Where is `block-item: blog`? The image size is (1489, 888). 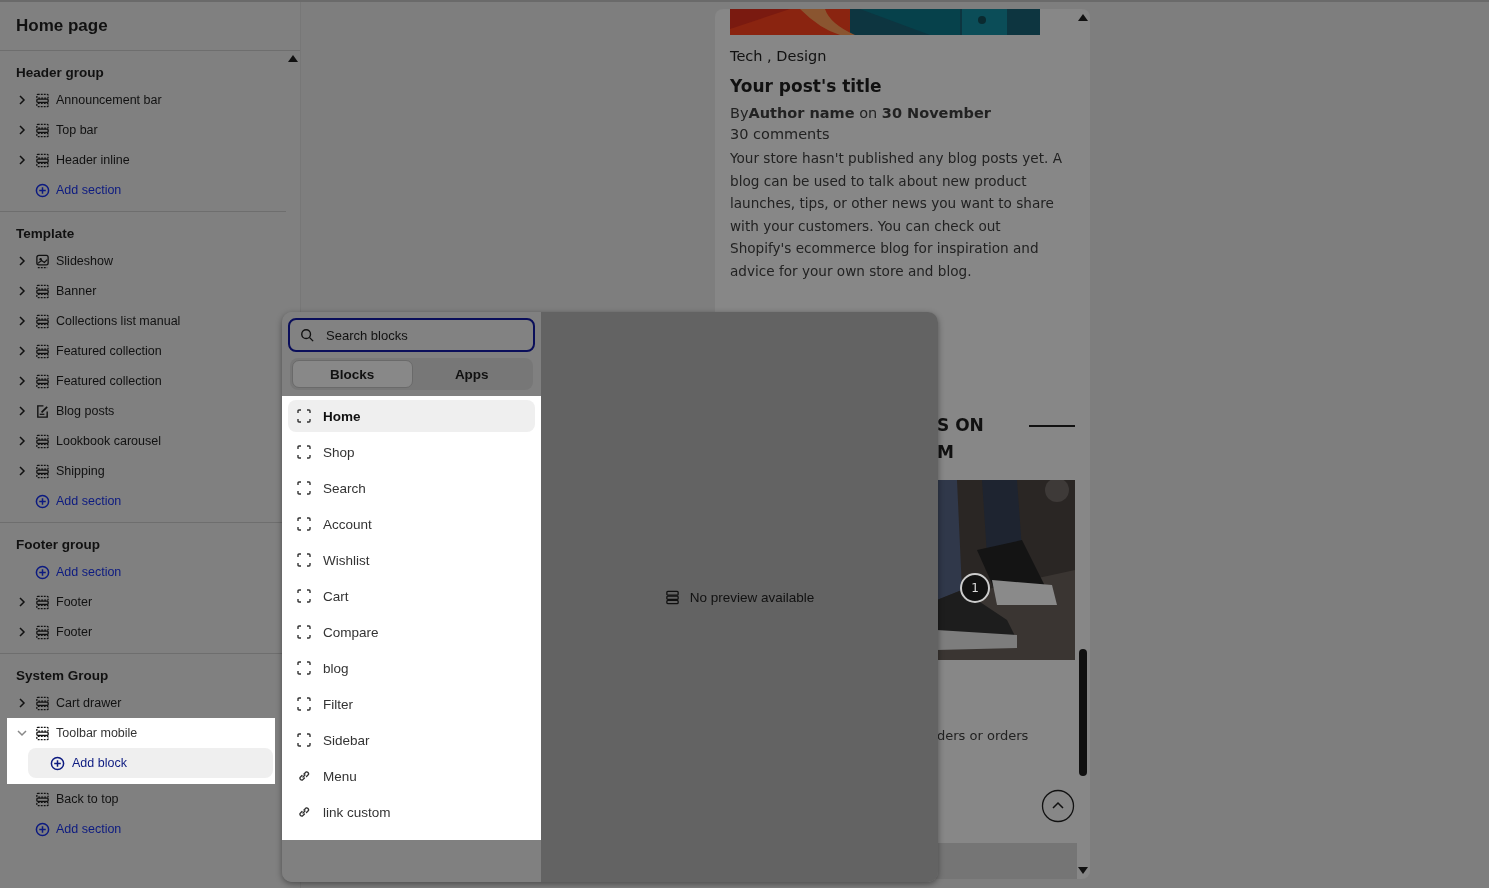
block-item: blog is located at coordinates (411, 668).